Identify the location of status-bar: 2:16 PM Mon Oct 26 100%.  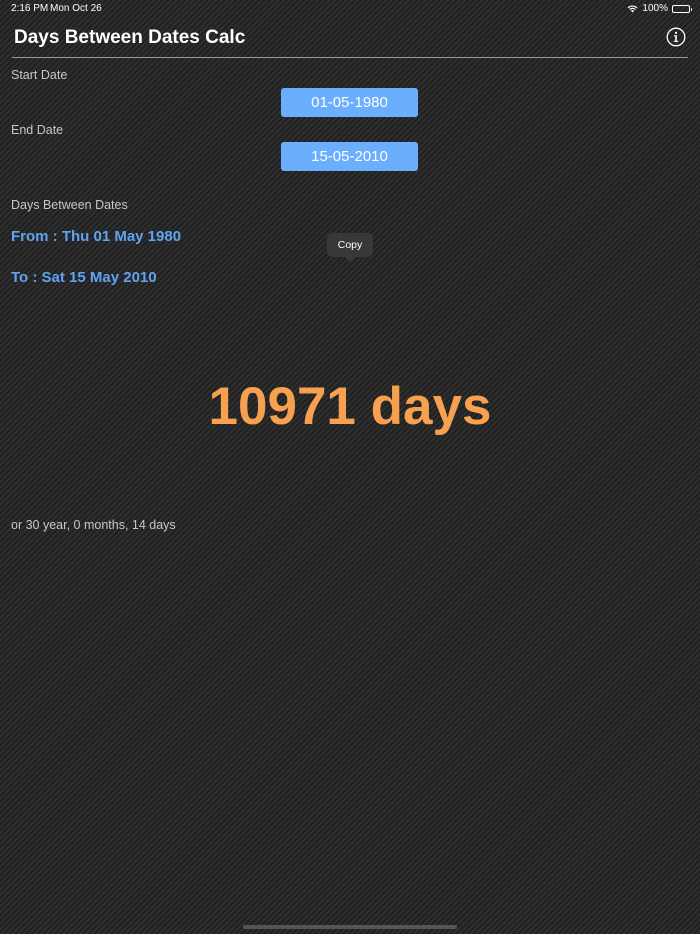
(350, 9).